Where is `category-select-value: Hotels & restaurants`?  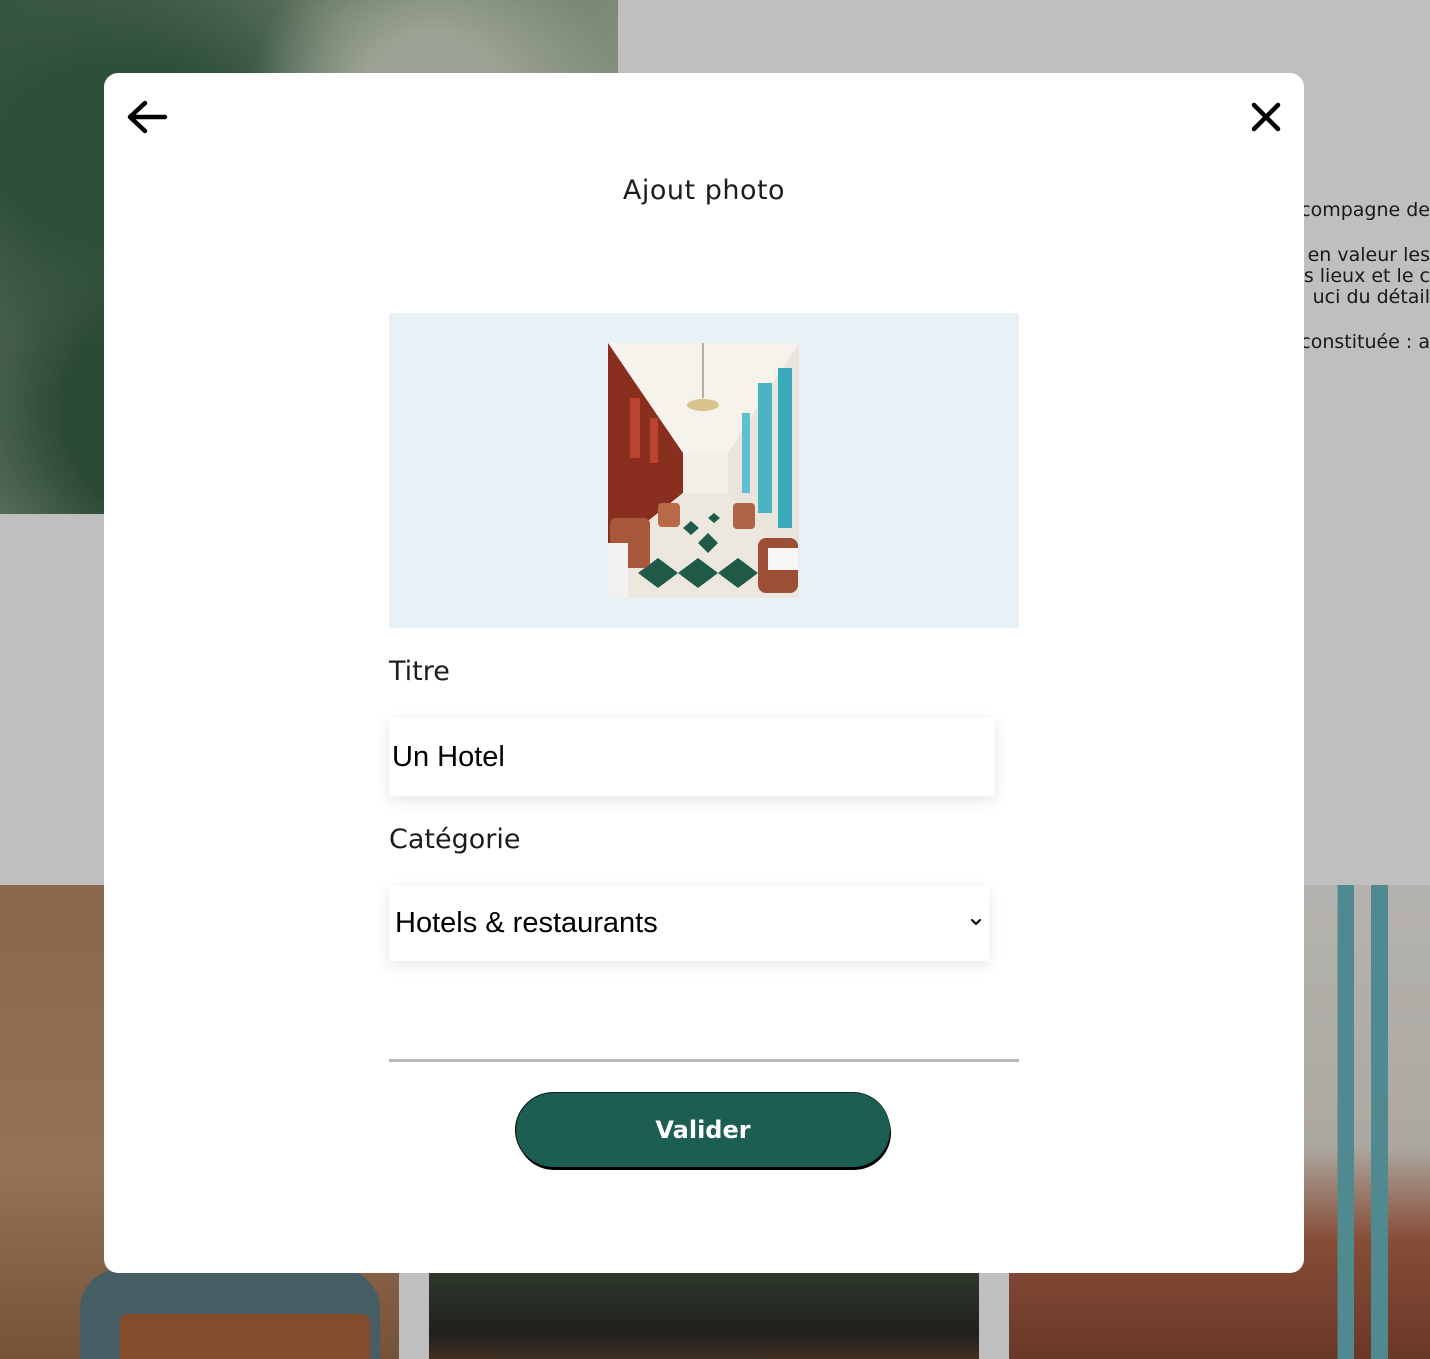 category-select-value: Hotels & restaurants is located at coordinates (526, 923).